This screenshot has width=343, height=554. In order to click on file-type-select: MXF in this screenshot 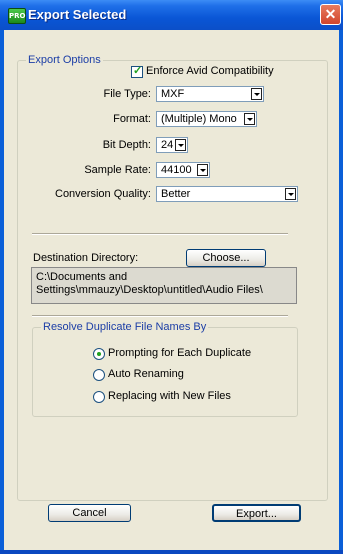, I will do `click(210, 94)`.